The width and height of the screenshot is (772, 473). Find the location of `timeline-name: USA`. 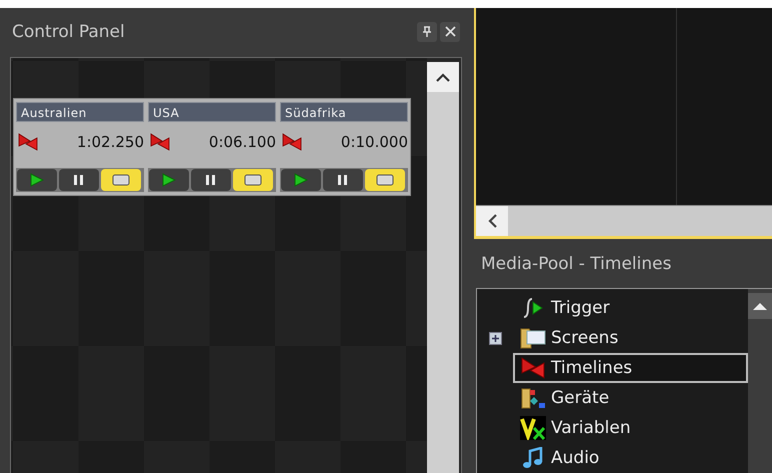

timeline-name: USA is located at coordinates (212, 112).